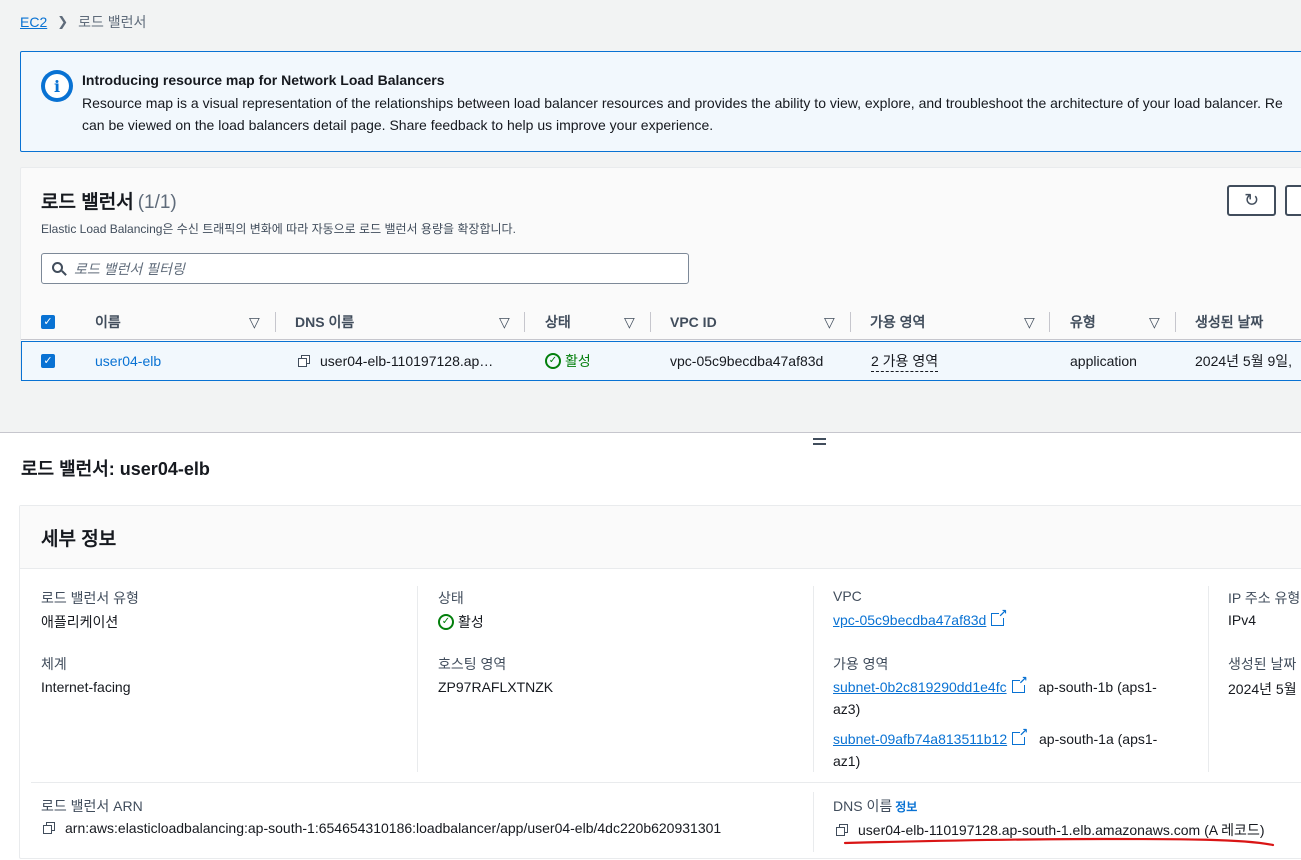  Describe the element at coordinates (324, 322) in the screenshot. I see `column-header-dns: DNS 이름` at that location.